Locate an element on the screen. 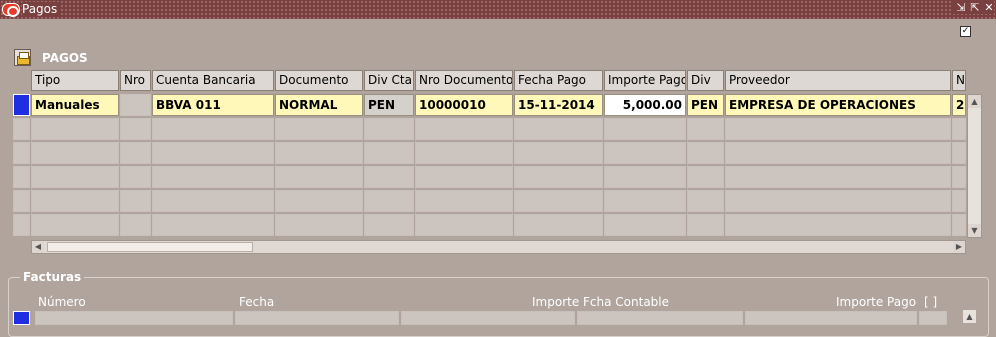  field-fecha-pago: 15-11-2014 is located at coordinates (558, 105).